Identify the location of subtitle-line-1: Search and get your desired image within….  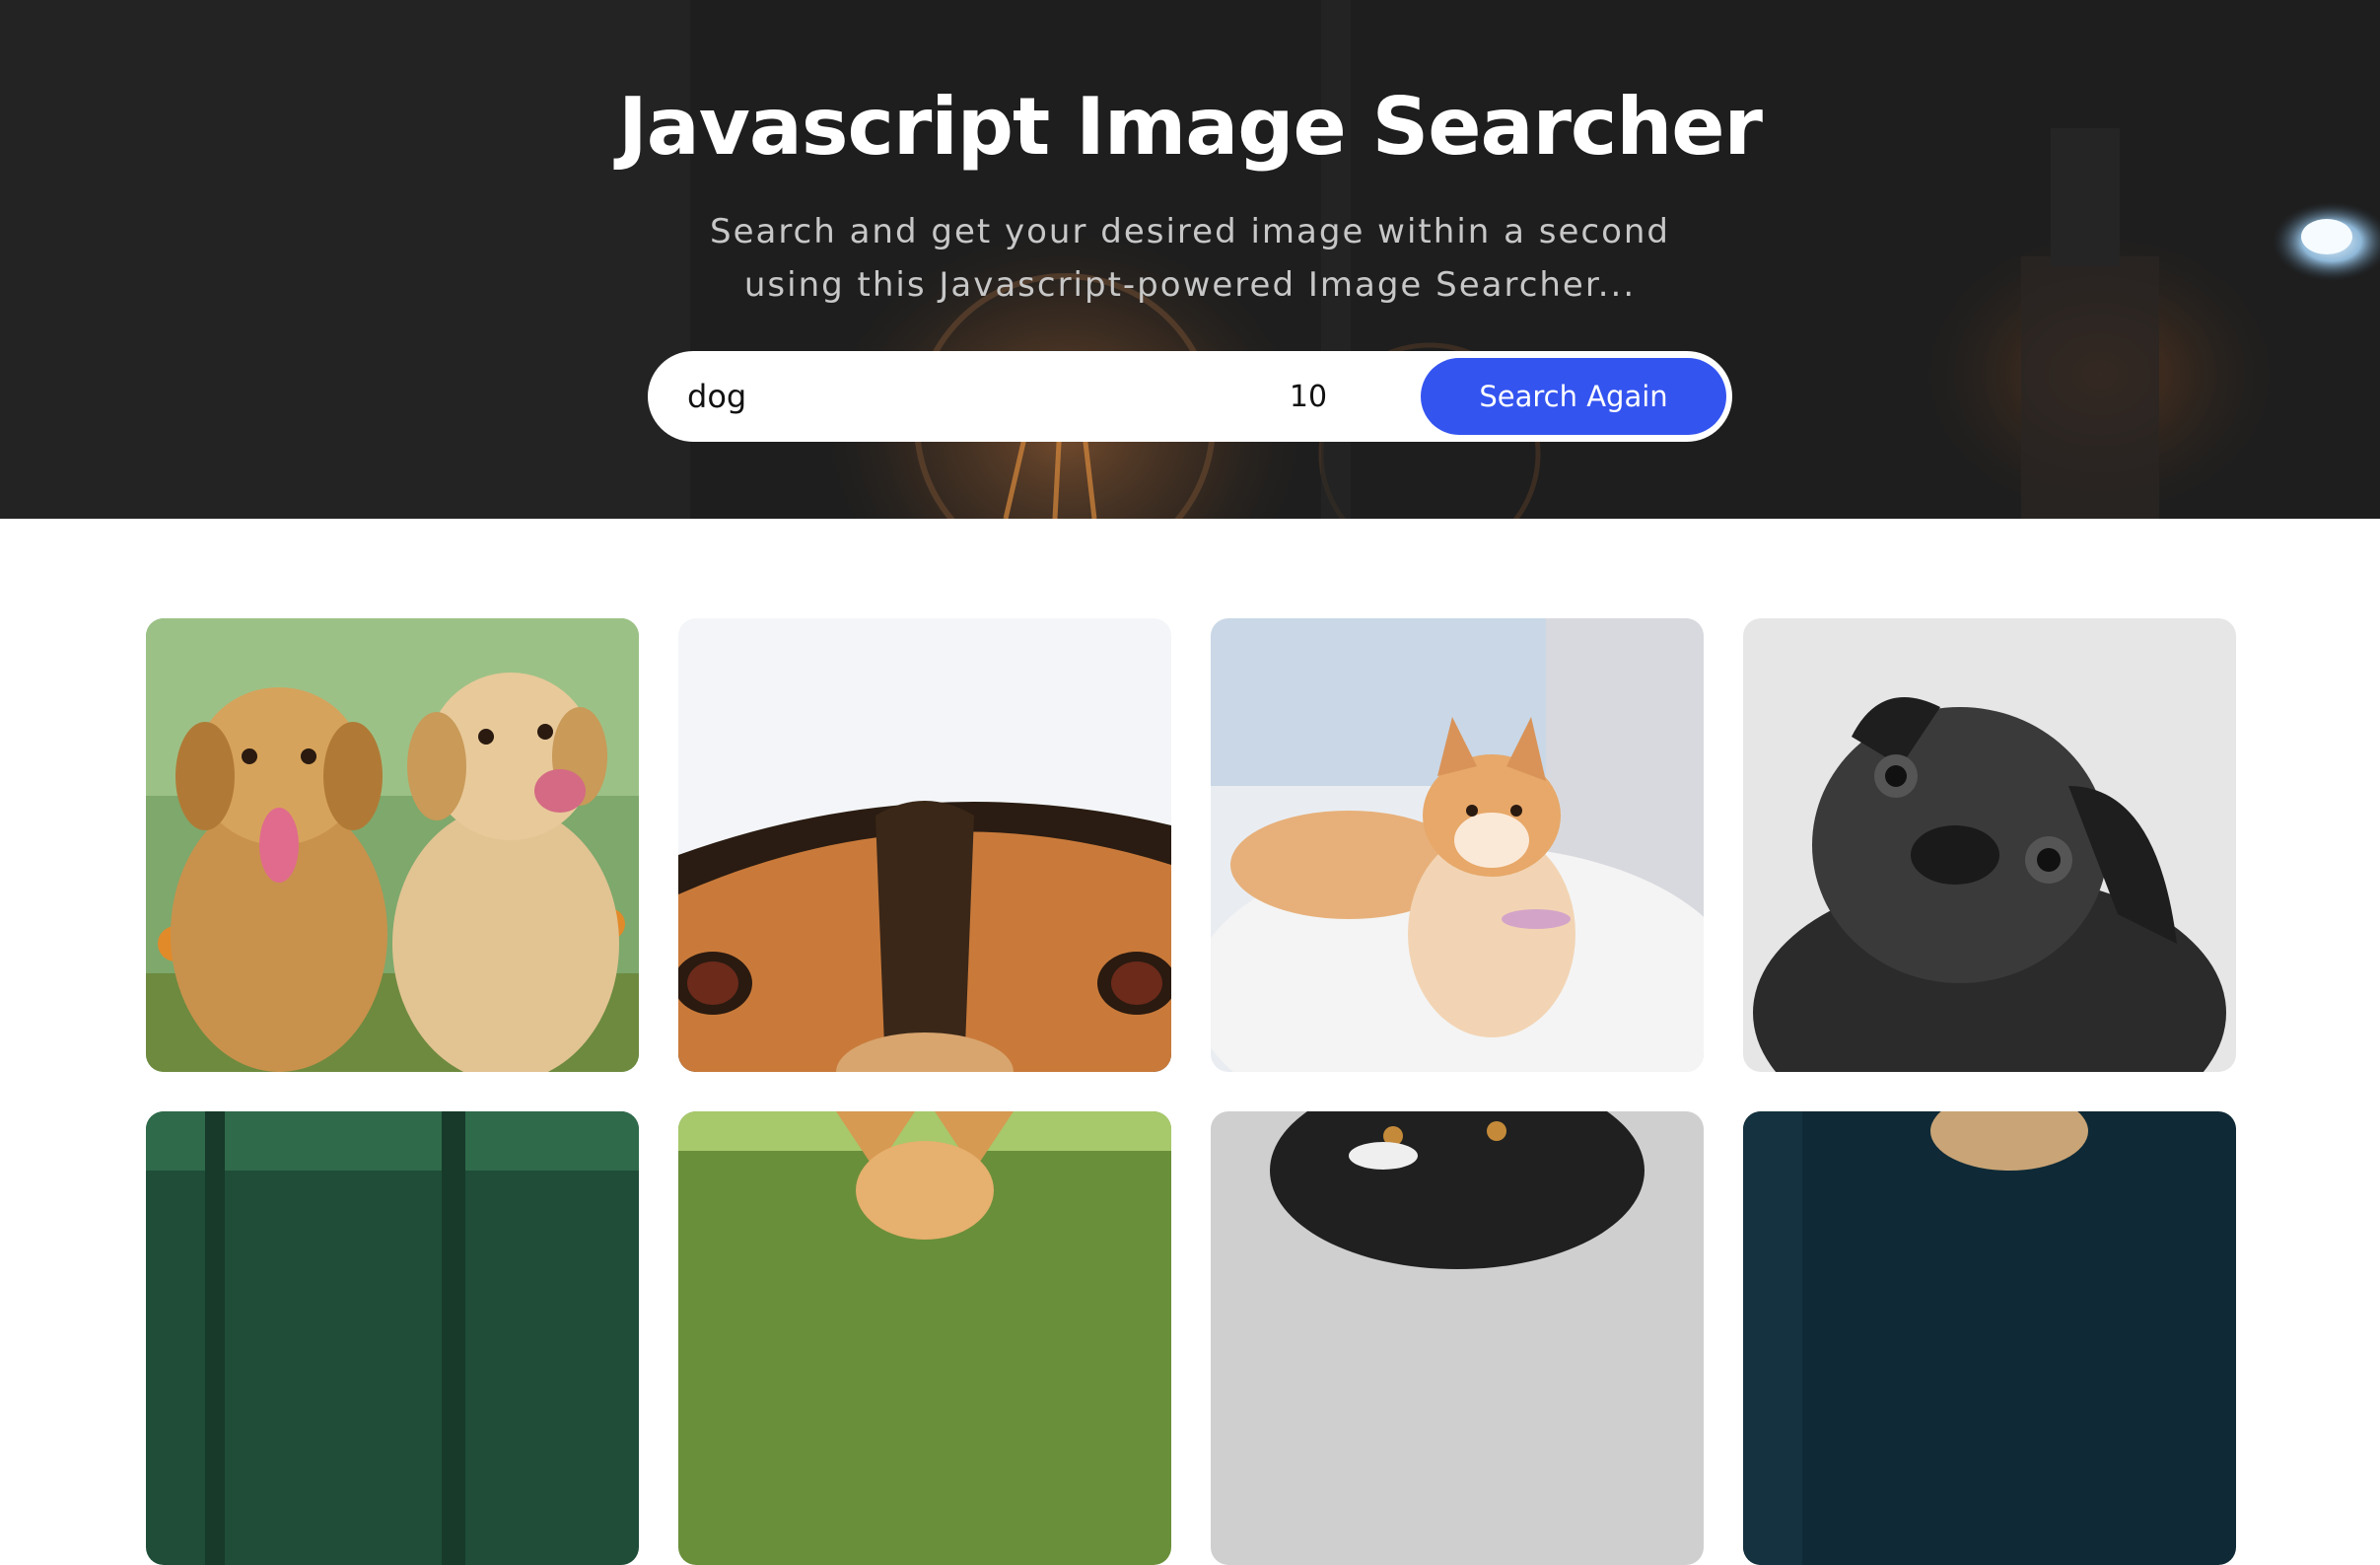
(1190, 232).